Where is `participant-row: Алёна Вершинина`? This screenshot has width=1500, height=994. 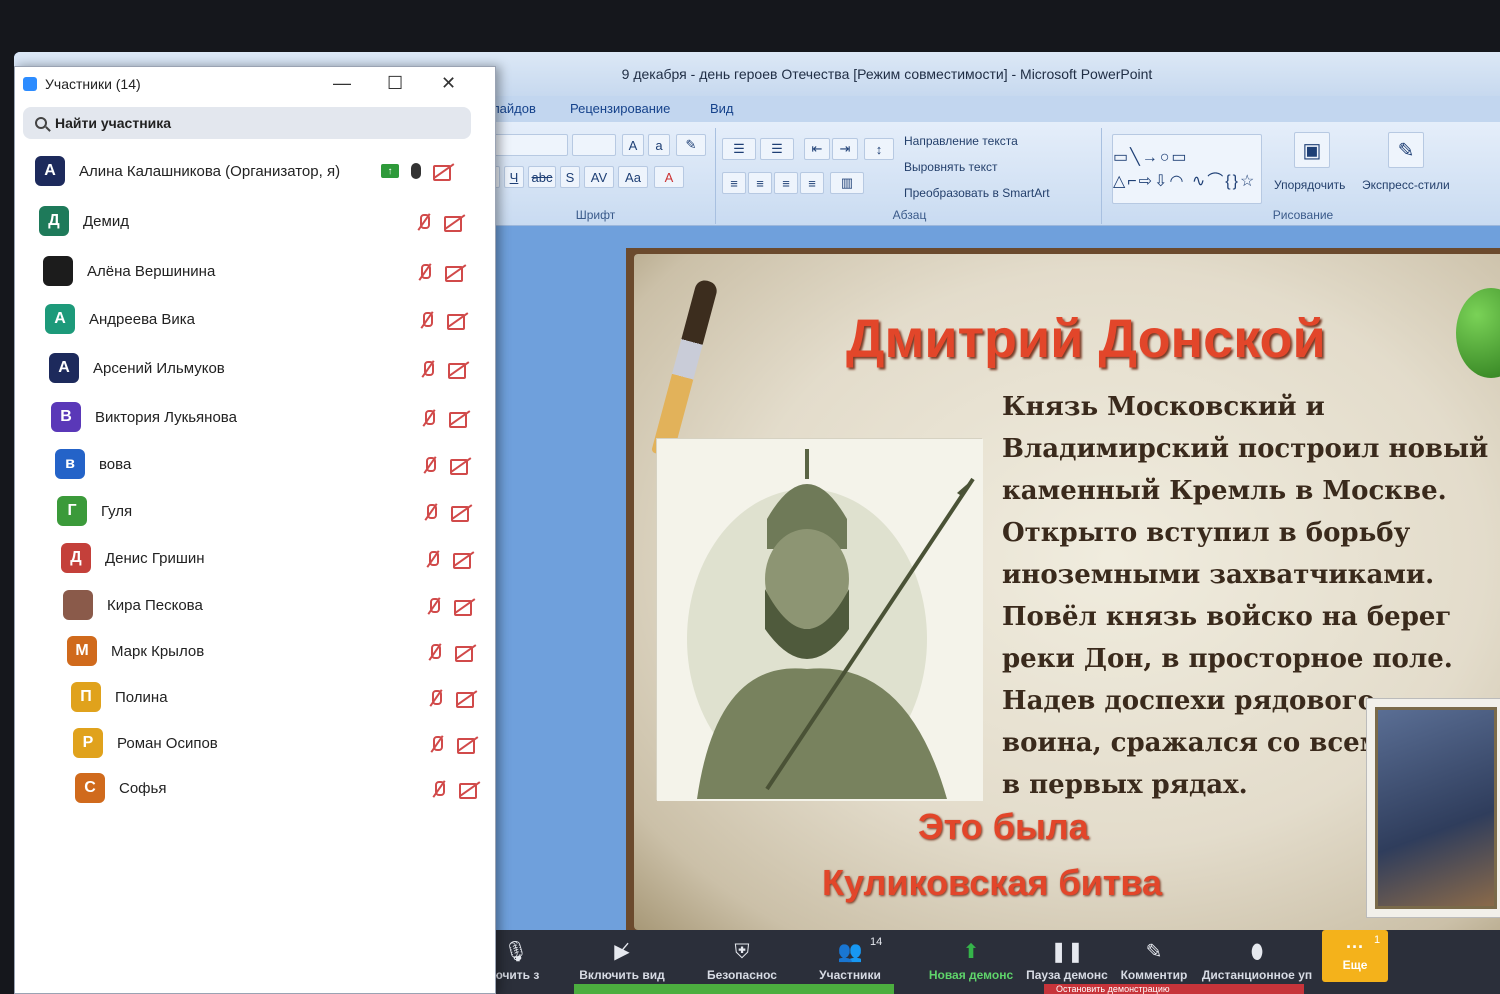 participant-row: Алёна Вершинина is located at coordinates (129, 271).